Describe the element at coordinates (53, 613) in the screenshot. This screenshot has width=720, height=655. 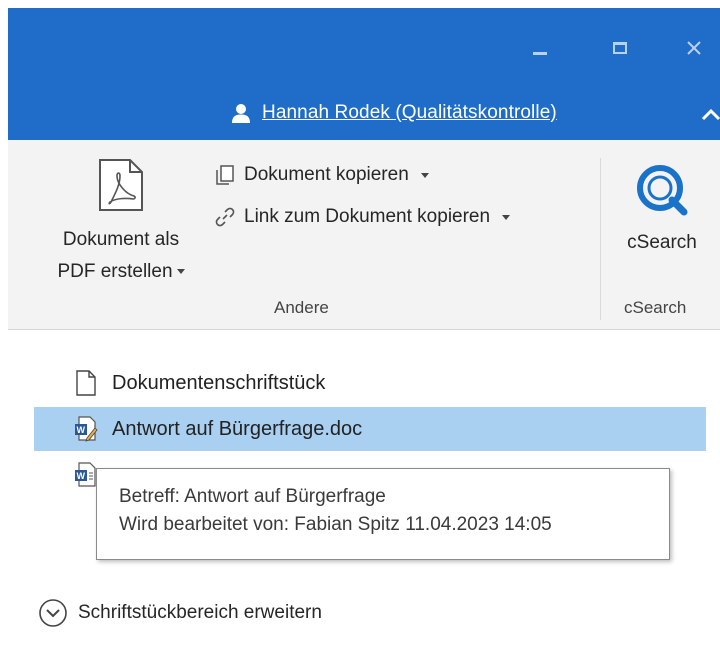
I see `chevron-down-circle-icon` at that location.